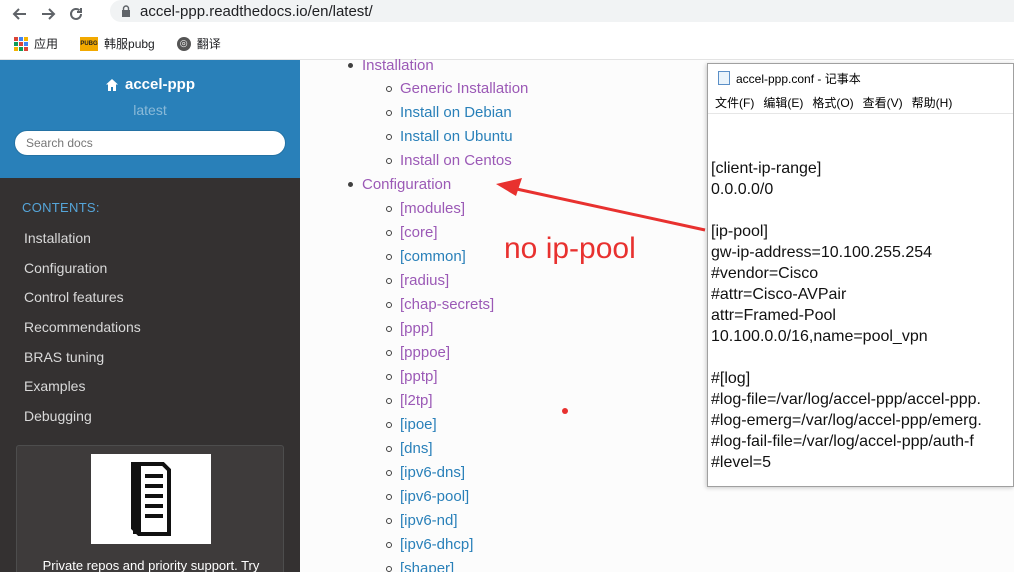  What do you see at coordinates (773, 315) in the screenshot?
I see `notepad-text-line: attr=Framed-Pool` at bounding box center [773, 315].